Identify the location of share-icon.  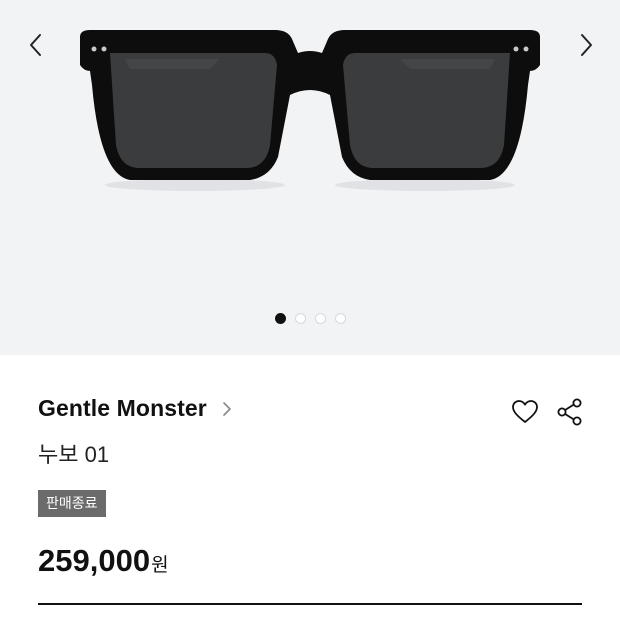
(569, 412).